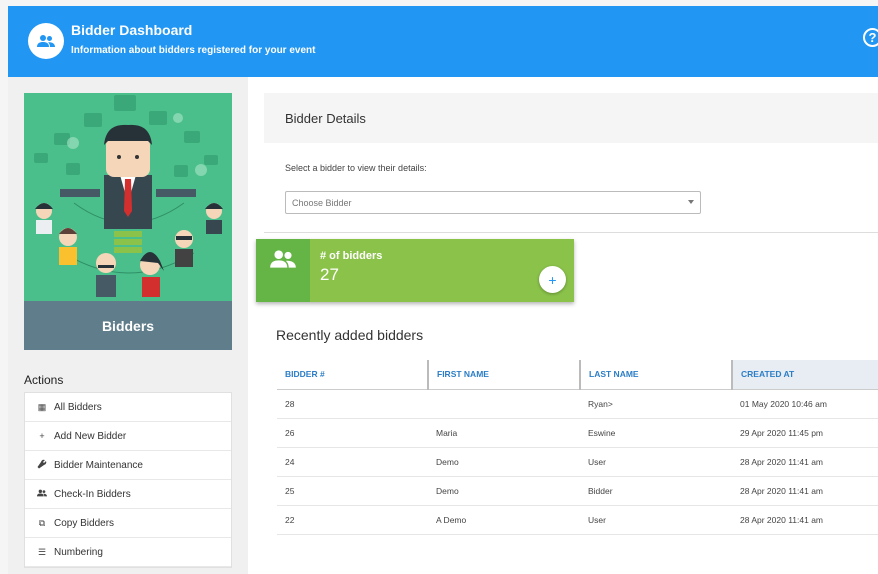  Describe the element at coordinates (128, 436) in the screenshot. I see `action-add-new-bidder: + Add New Bidder` at that location.